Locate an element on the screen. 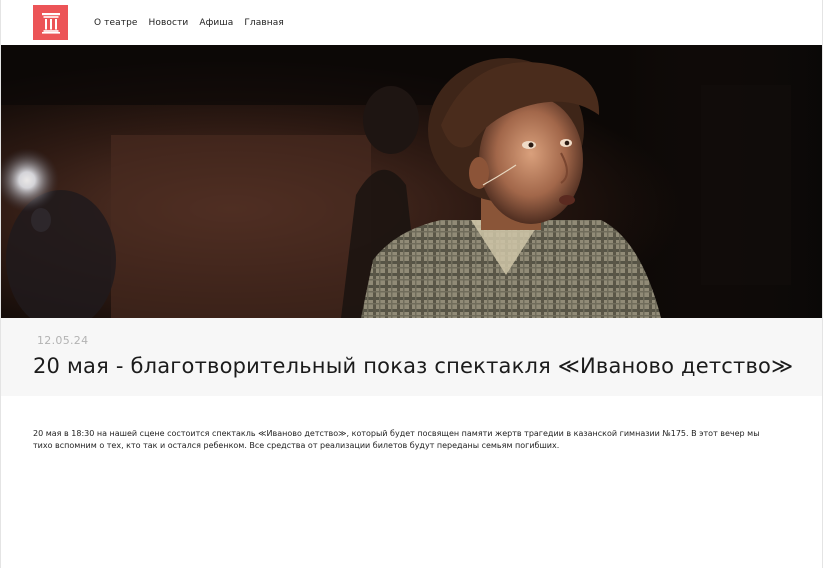 The width and height of the screenshot is (825, 568). site-header: О театре Новости Афиша Главная is located at coordinates (411, 22).